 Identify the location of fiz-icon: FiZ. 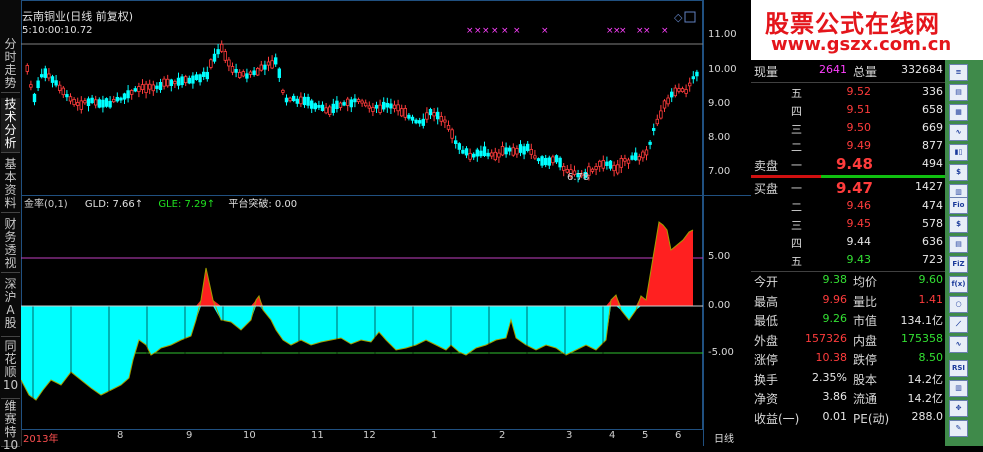
(958, 264).